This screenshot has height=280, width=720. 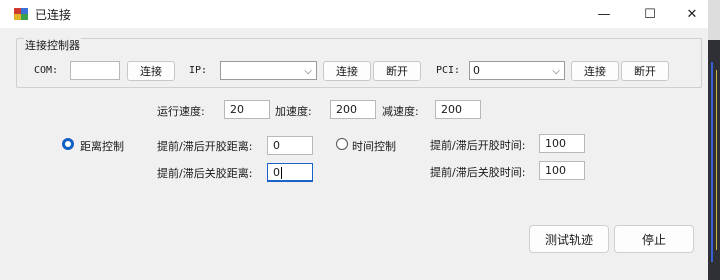 I want to click on text-caret, so click(x=281, y=173).